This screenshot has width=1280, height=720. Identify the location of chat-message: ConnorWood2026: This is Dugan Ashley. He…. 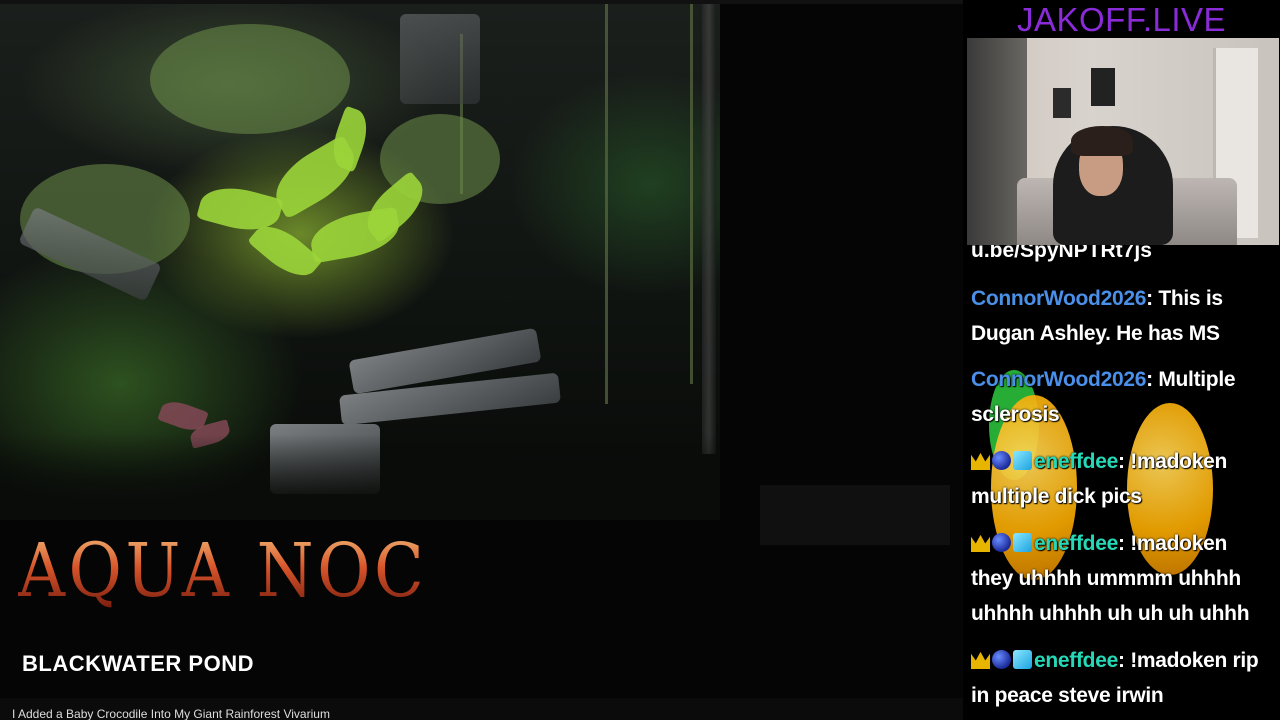
(1097, 316).